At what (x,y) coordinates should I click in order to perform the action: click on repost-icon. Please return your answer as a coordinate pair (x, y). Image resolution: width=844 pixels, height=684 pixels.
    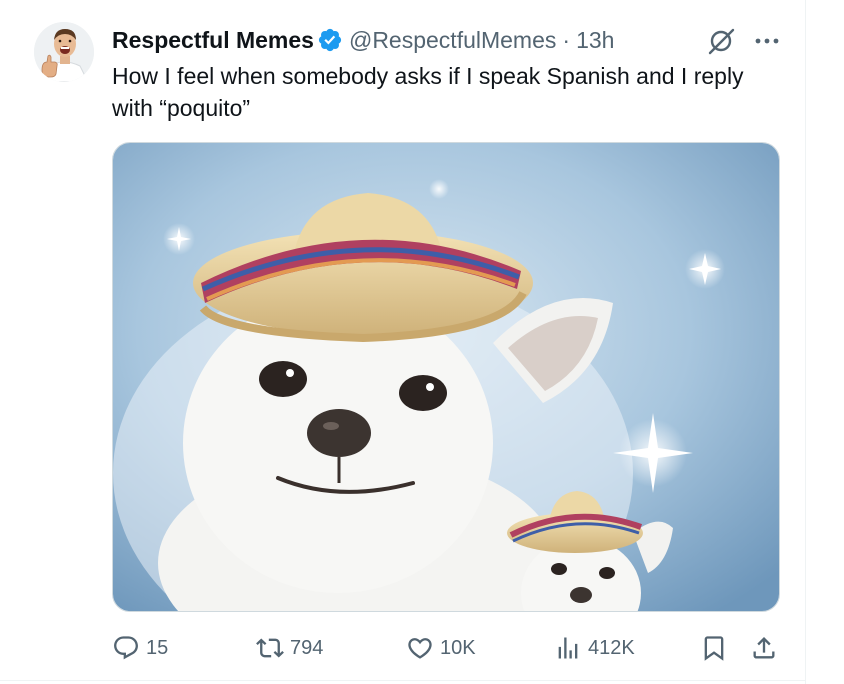
    Looking at the image, I should click on (270, 648).